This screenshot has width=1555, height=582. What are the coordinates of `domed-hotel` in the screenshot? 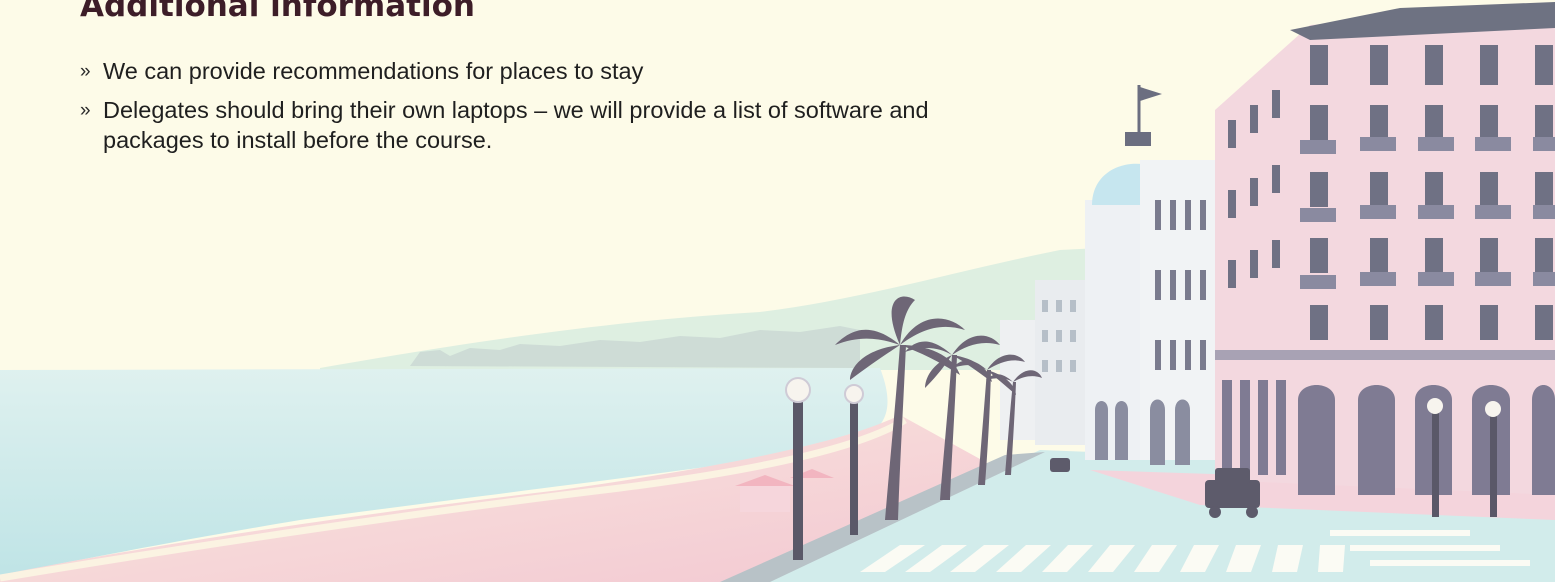 It's located at (1152, 275).